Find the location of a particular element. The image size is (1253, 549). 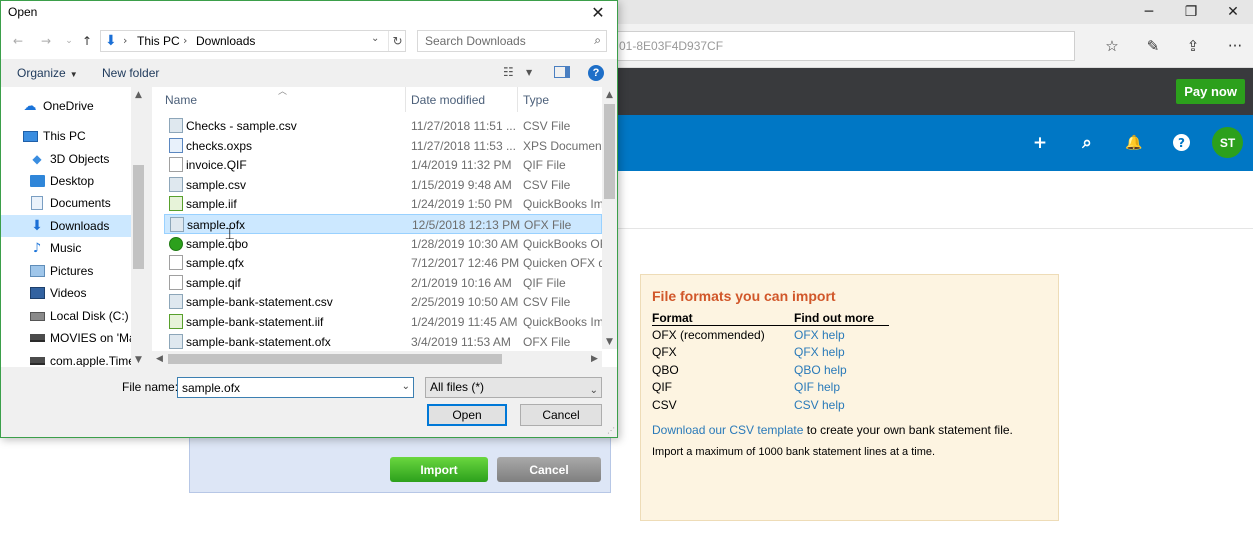

nav-label: 3D Objects is located at coordinates (80, 159).